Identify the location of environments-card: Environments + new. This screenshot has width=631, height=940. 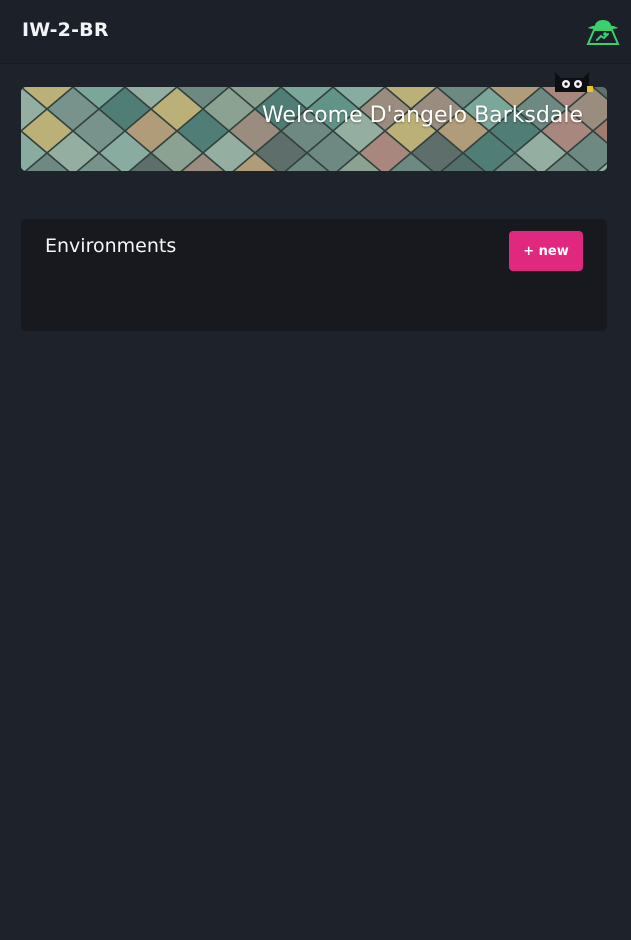
(314, 275).